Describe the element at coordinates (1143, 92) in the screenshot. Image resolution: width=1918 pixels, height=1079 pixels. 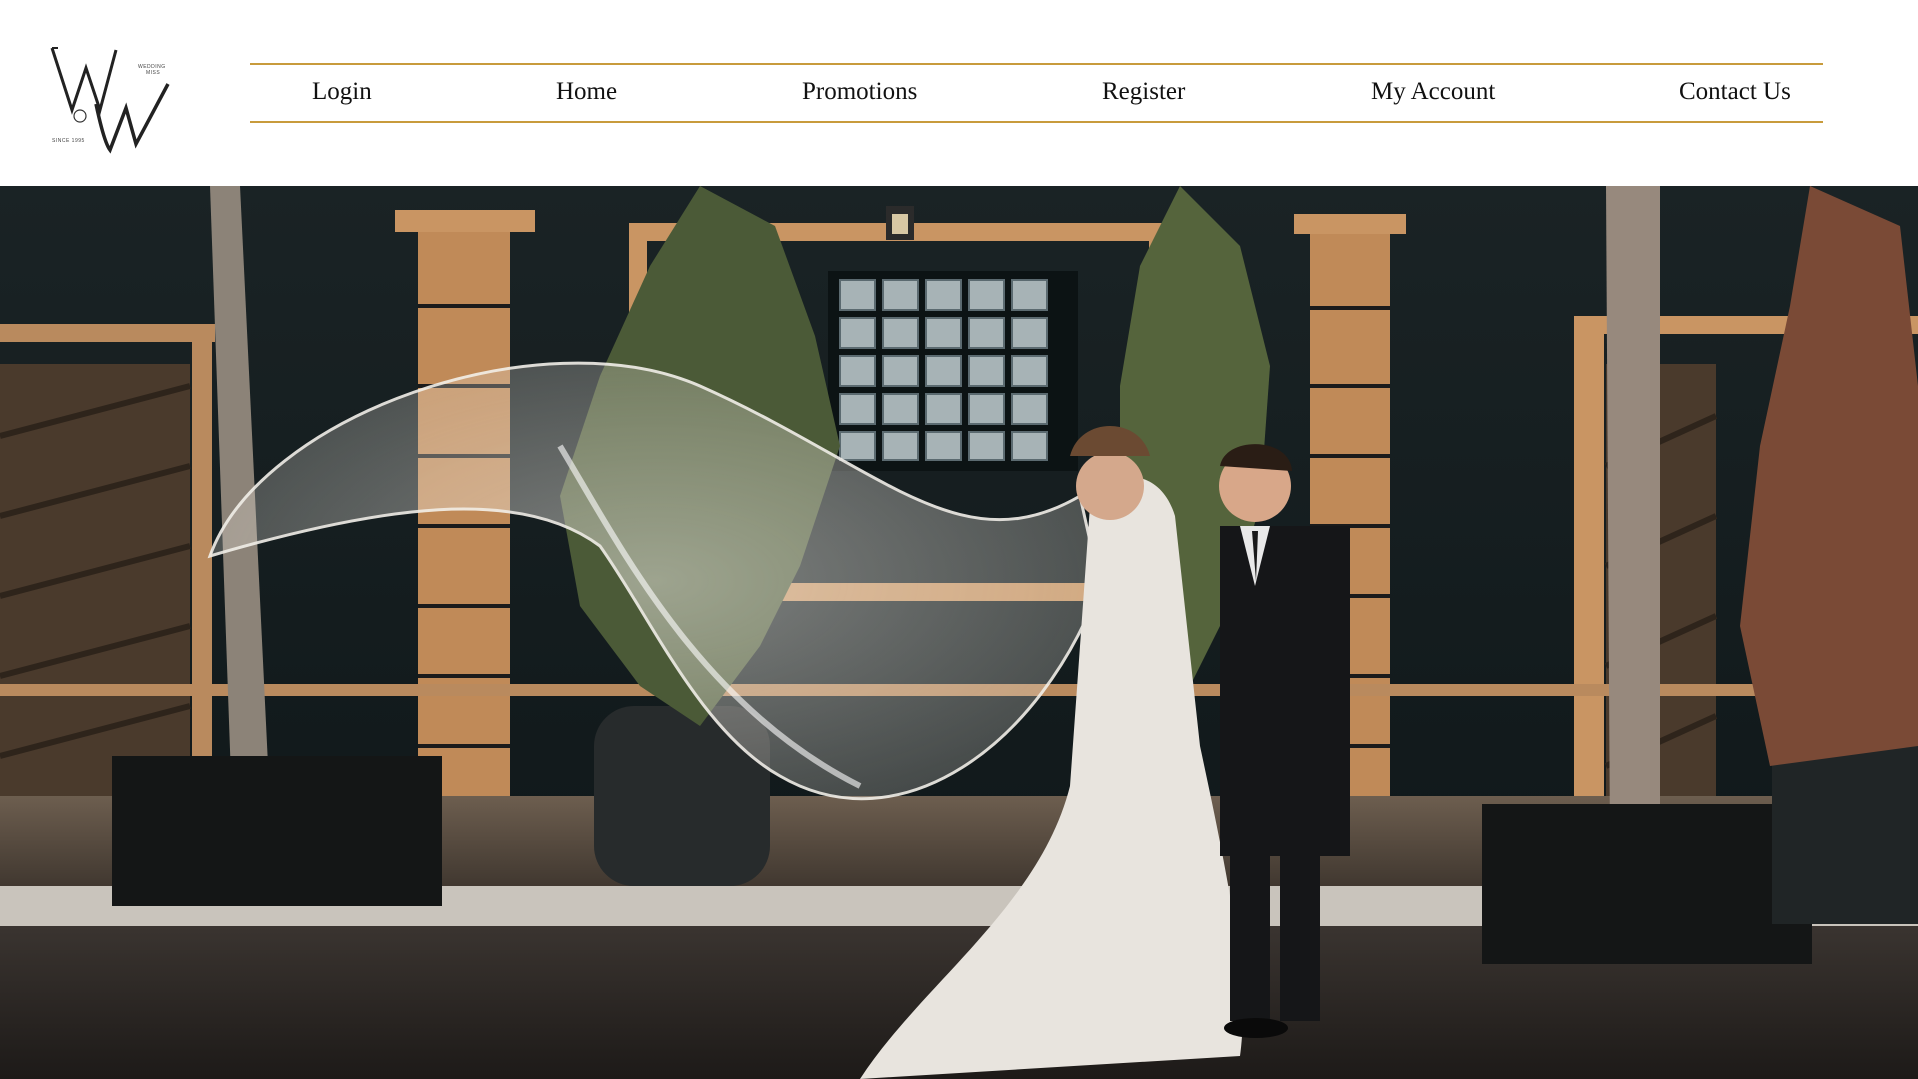
I see `nav-register-link: Register` at that location.